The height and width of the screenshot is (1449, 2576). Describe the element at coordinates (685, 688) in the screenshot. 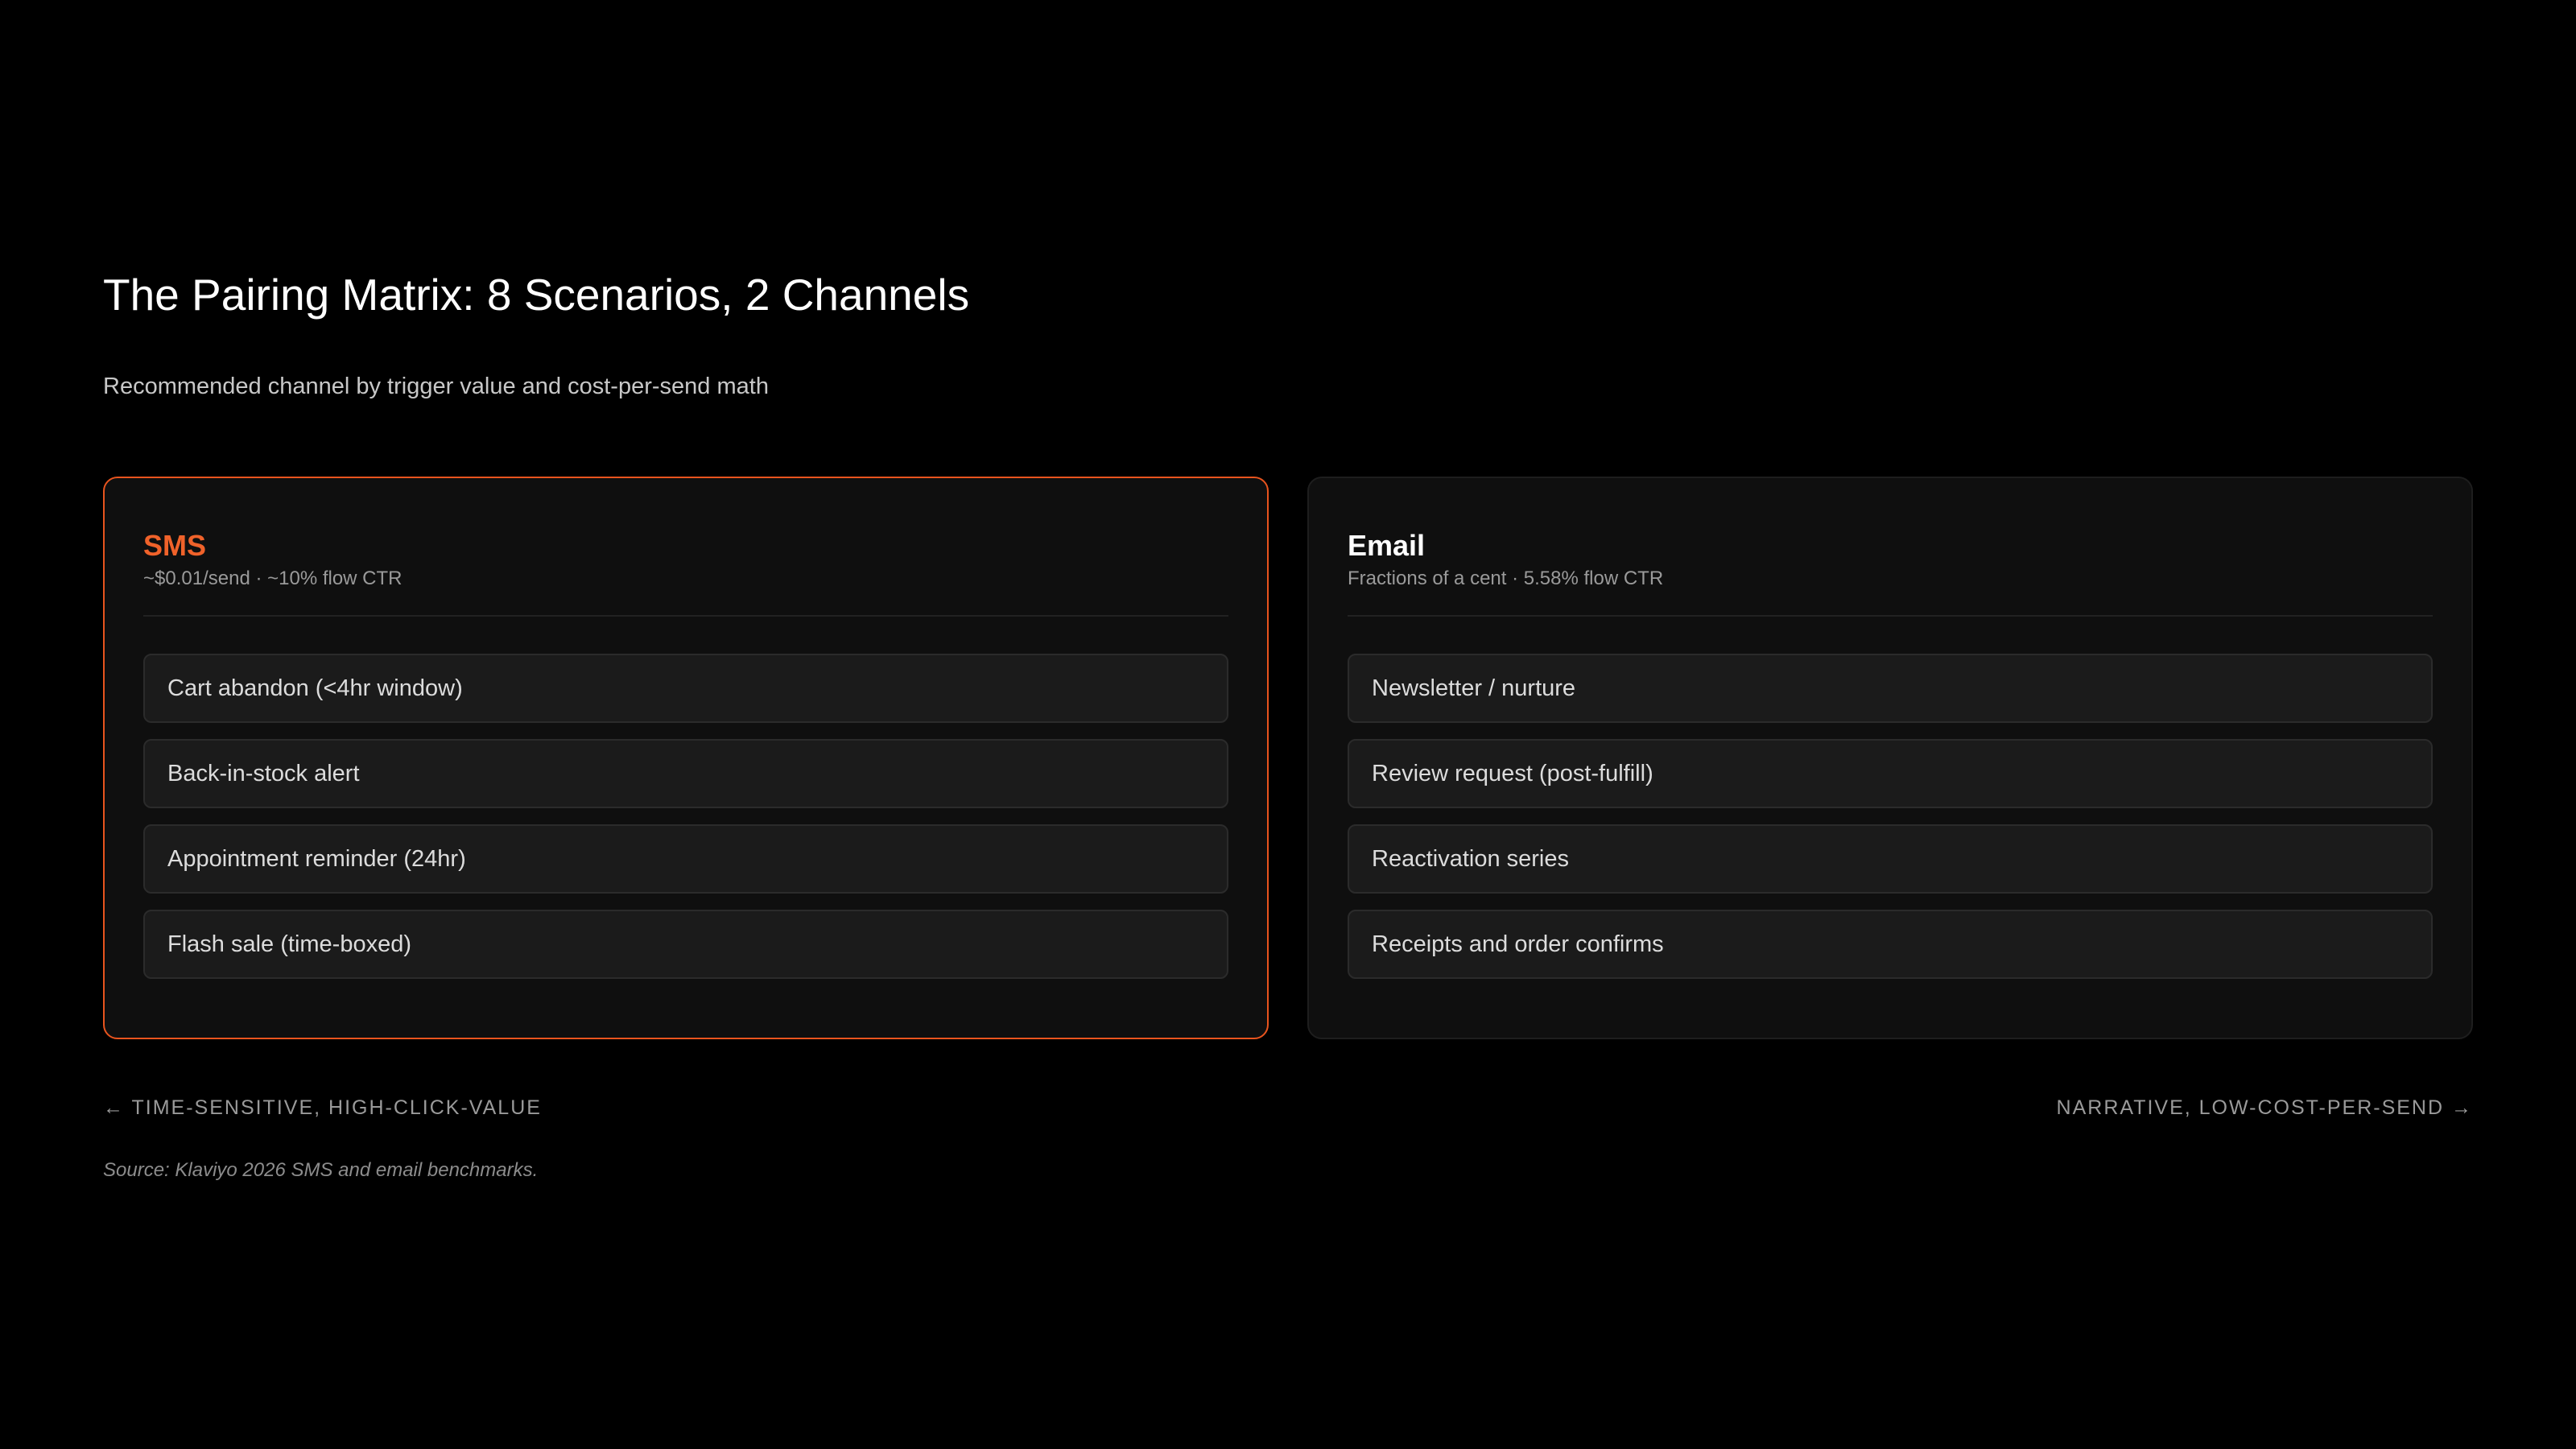

I see `scenario-item: Cart abandon (<4hr window)` at that location.